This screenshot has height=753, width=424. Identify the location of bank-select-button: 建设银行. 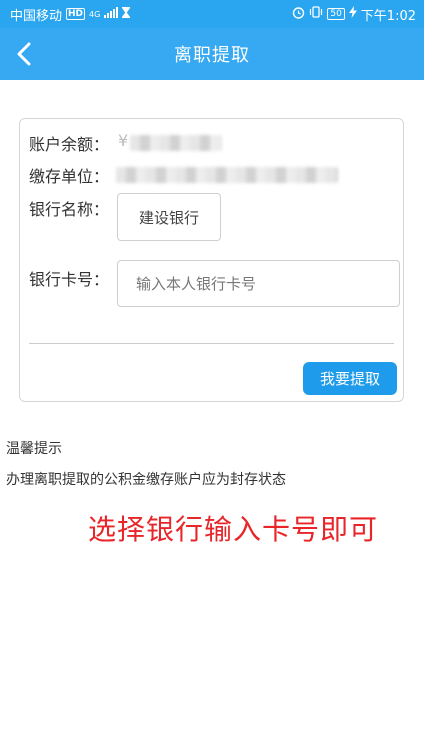
(169, 217).